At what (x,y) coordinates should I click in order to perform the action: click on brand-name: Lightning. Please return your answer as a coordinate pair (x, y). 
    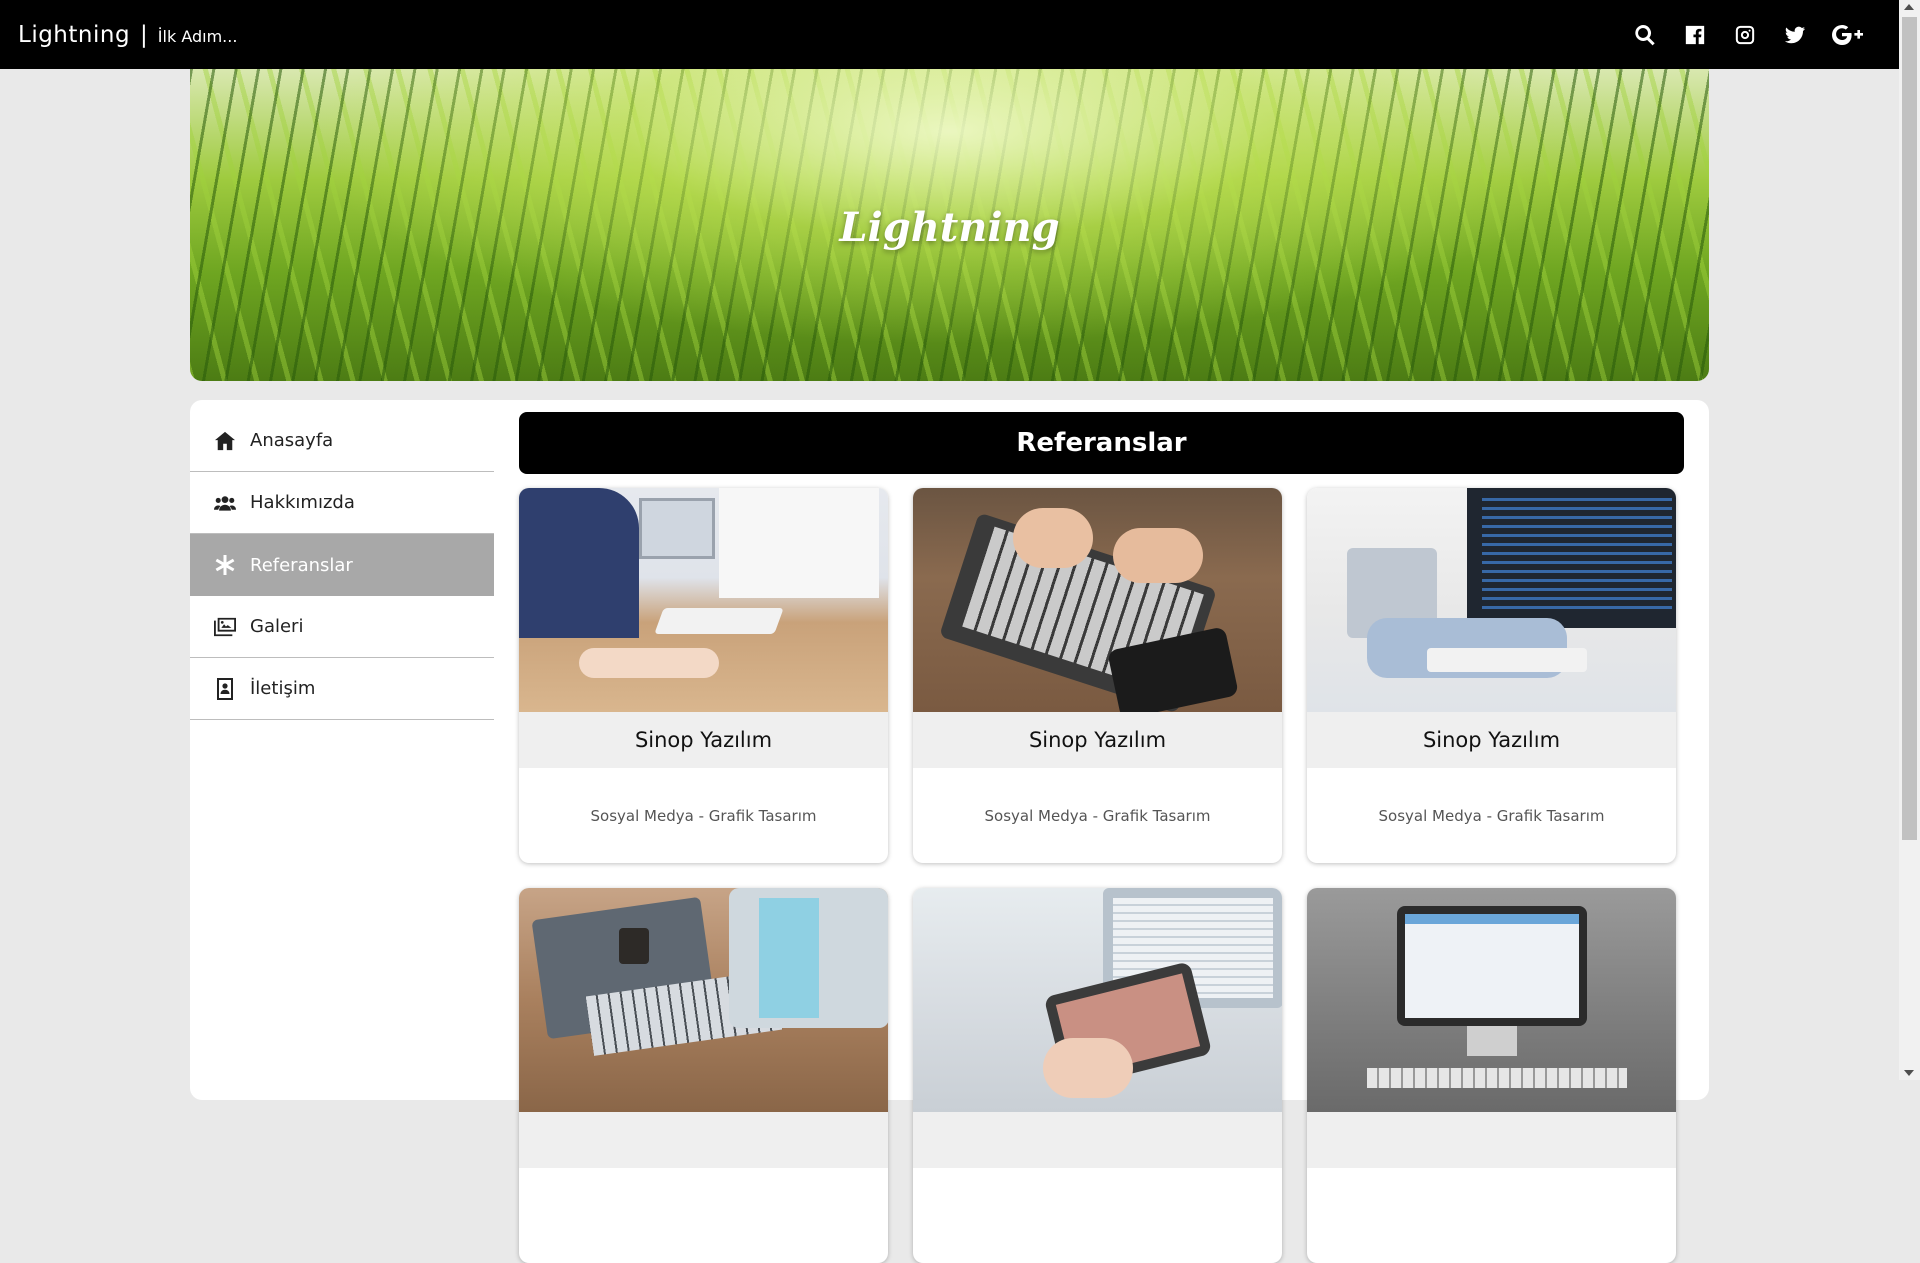
    Looking at the image, I should click on (74, 35).